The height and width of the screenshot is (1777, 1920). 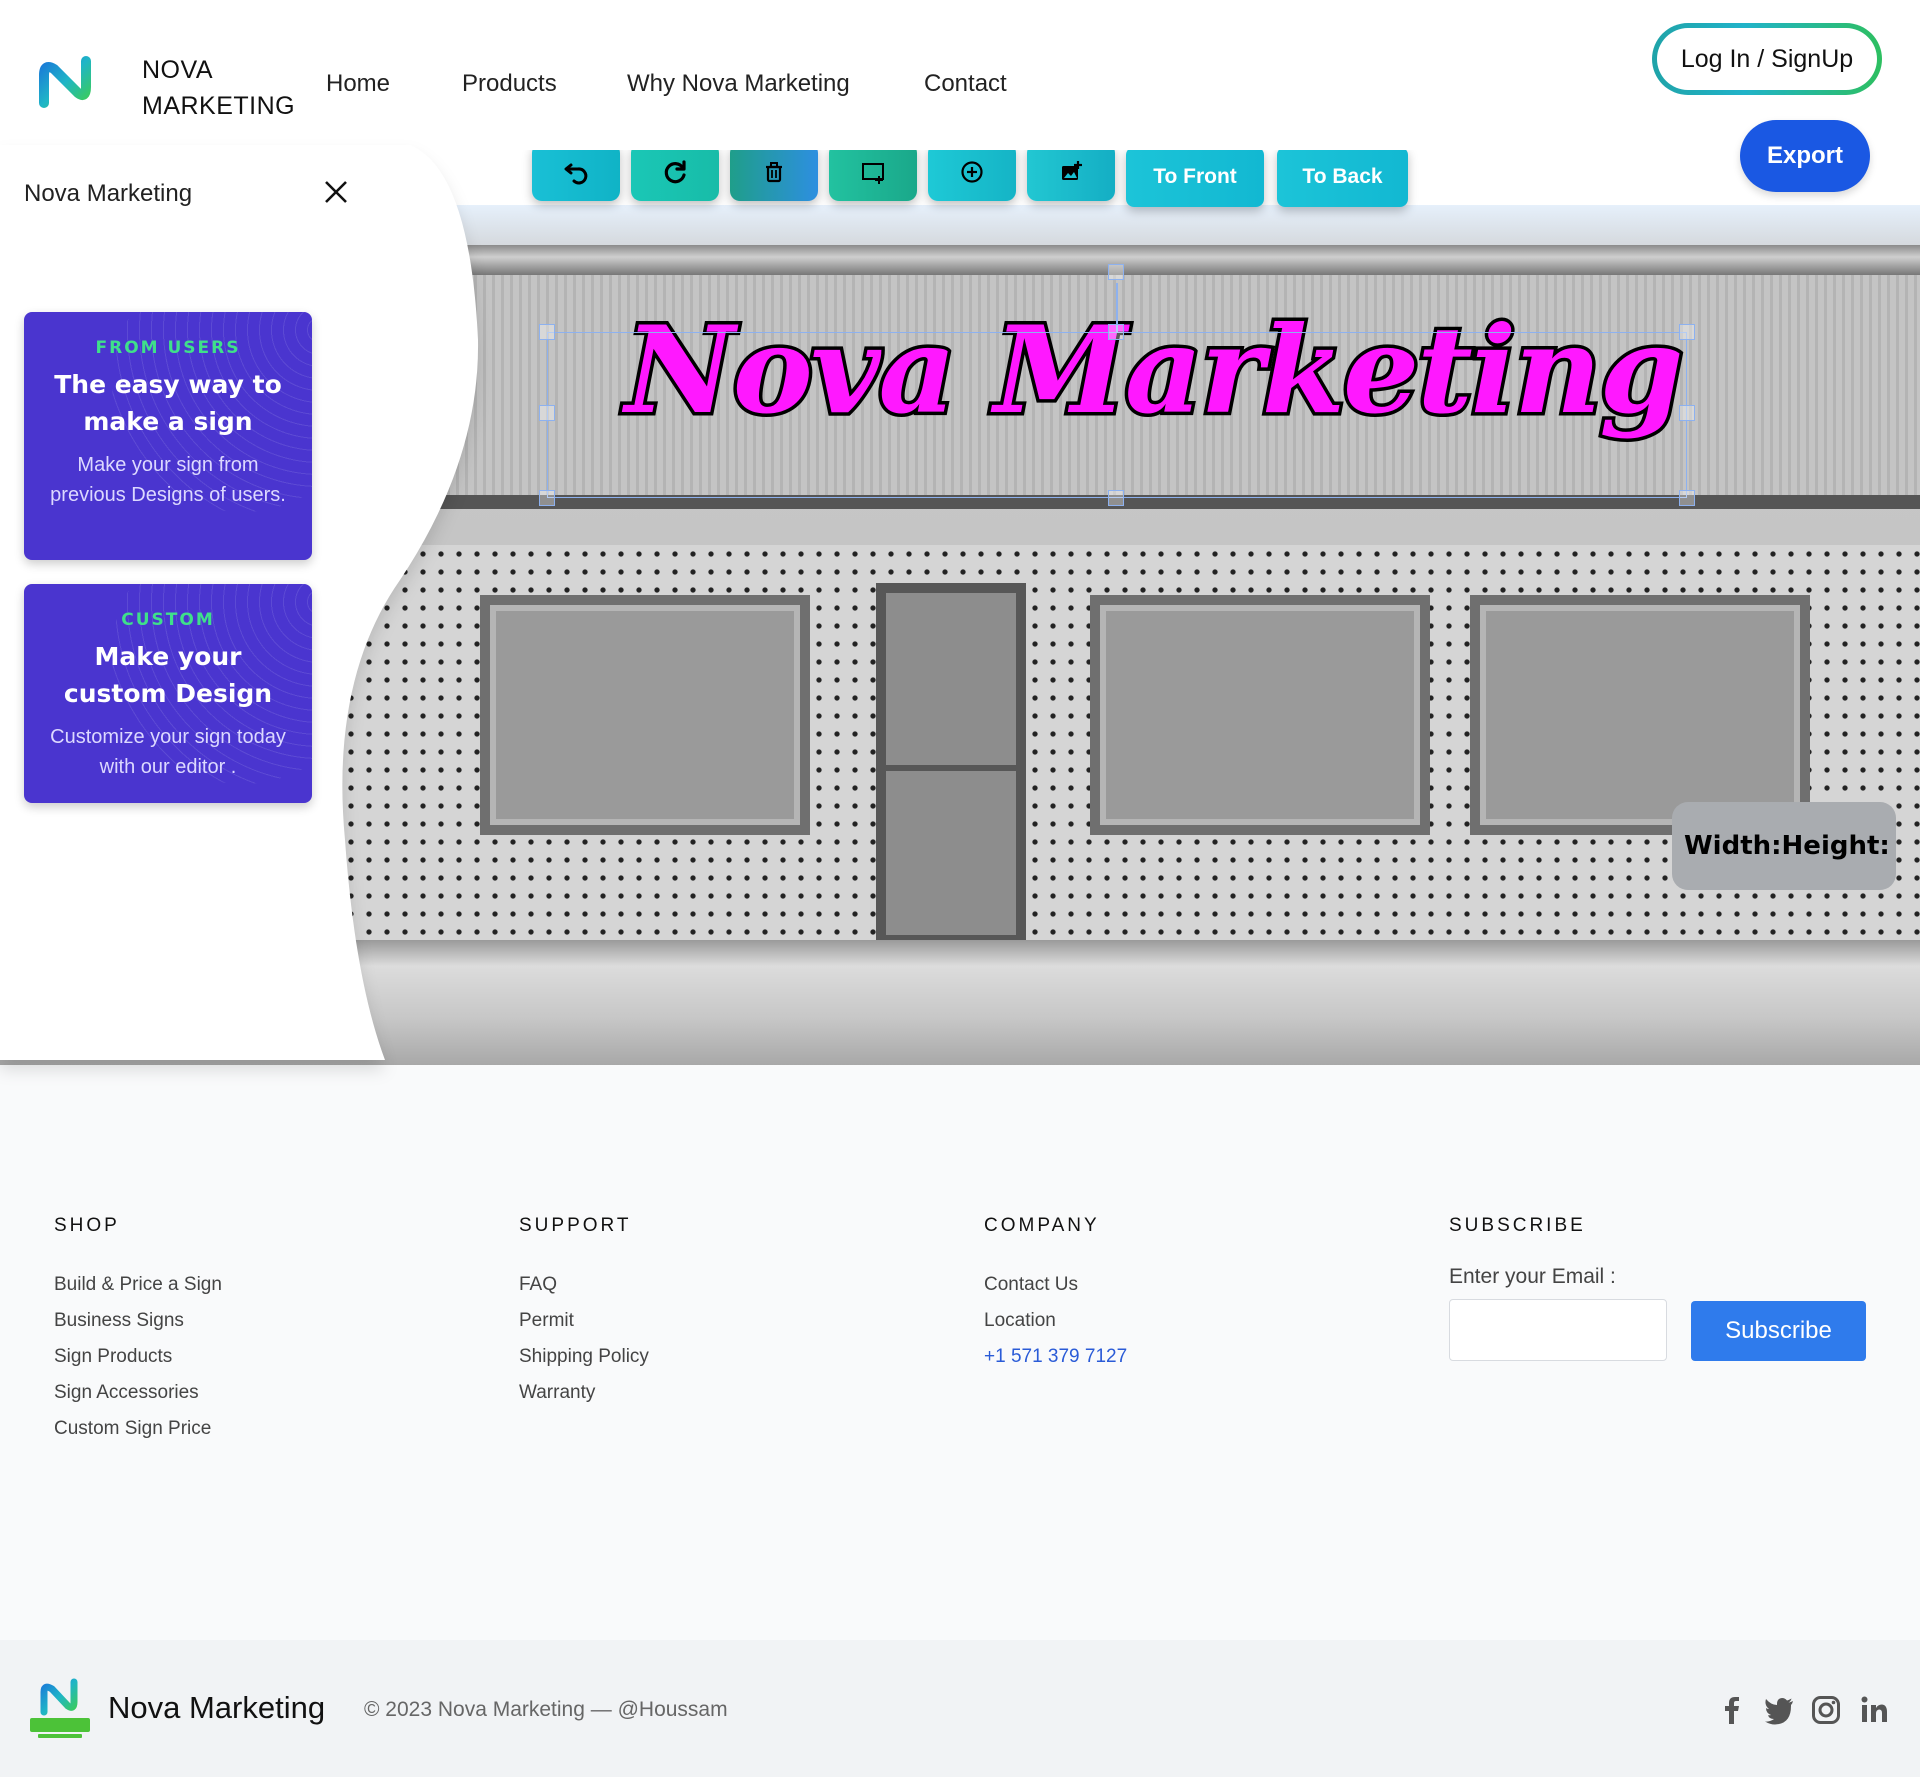 What do you see at coordinates (1042, 1225) in the screenshot?
I see `footer-column-title: COMPANY` at bounding box center [1042, 1225].